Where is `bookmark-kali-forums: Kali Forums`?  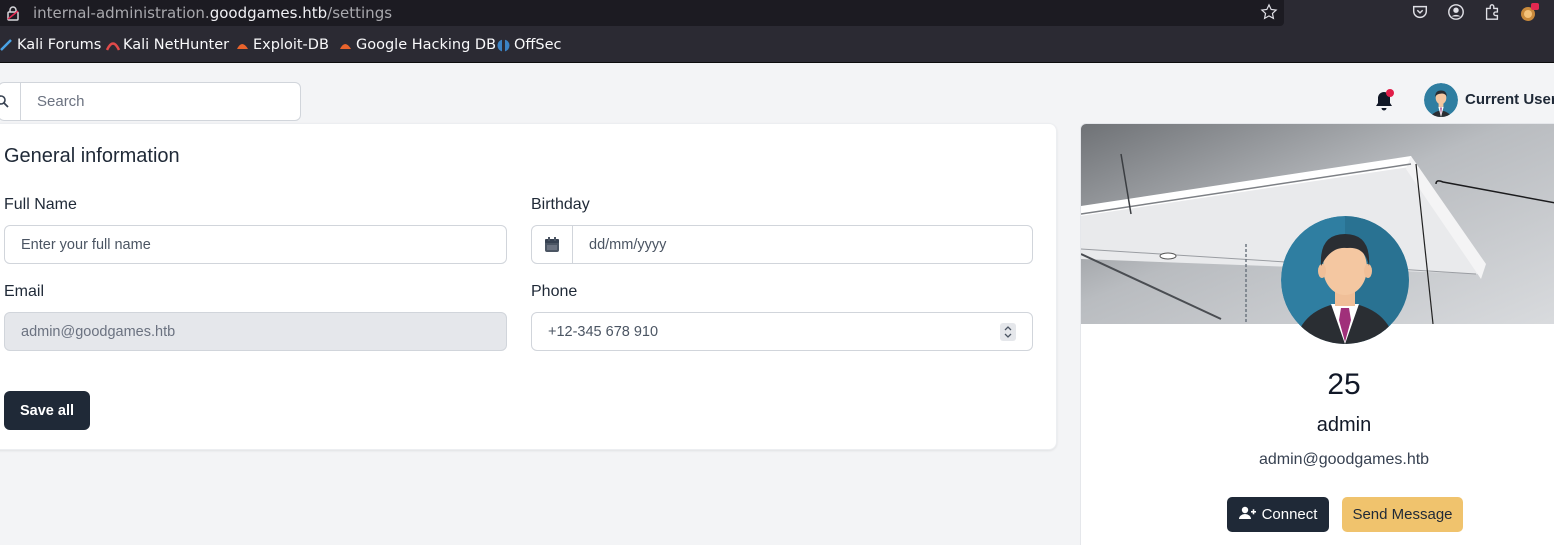 bookmark-kali-forums: Kali Forums is located at coordinates (50, 45).